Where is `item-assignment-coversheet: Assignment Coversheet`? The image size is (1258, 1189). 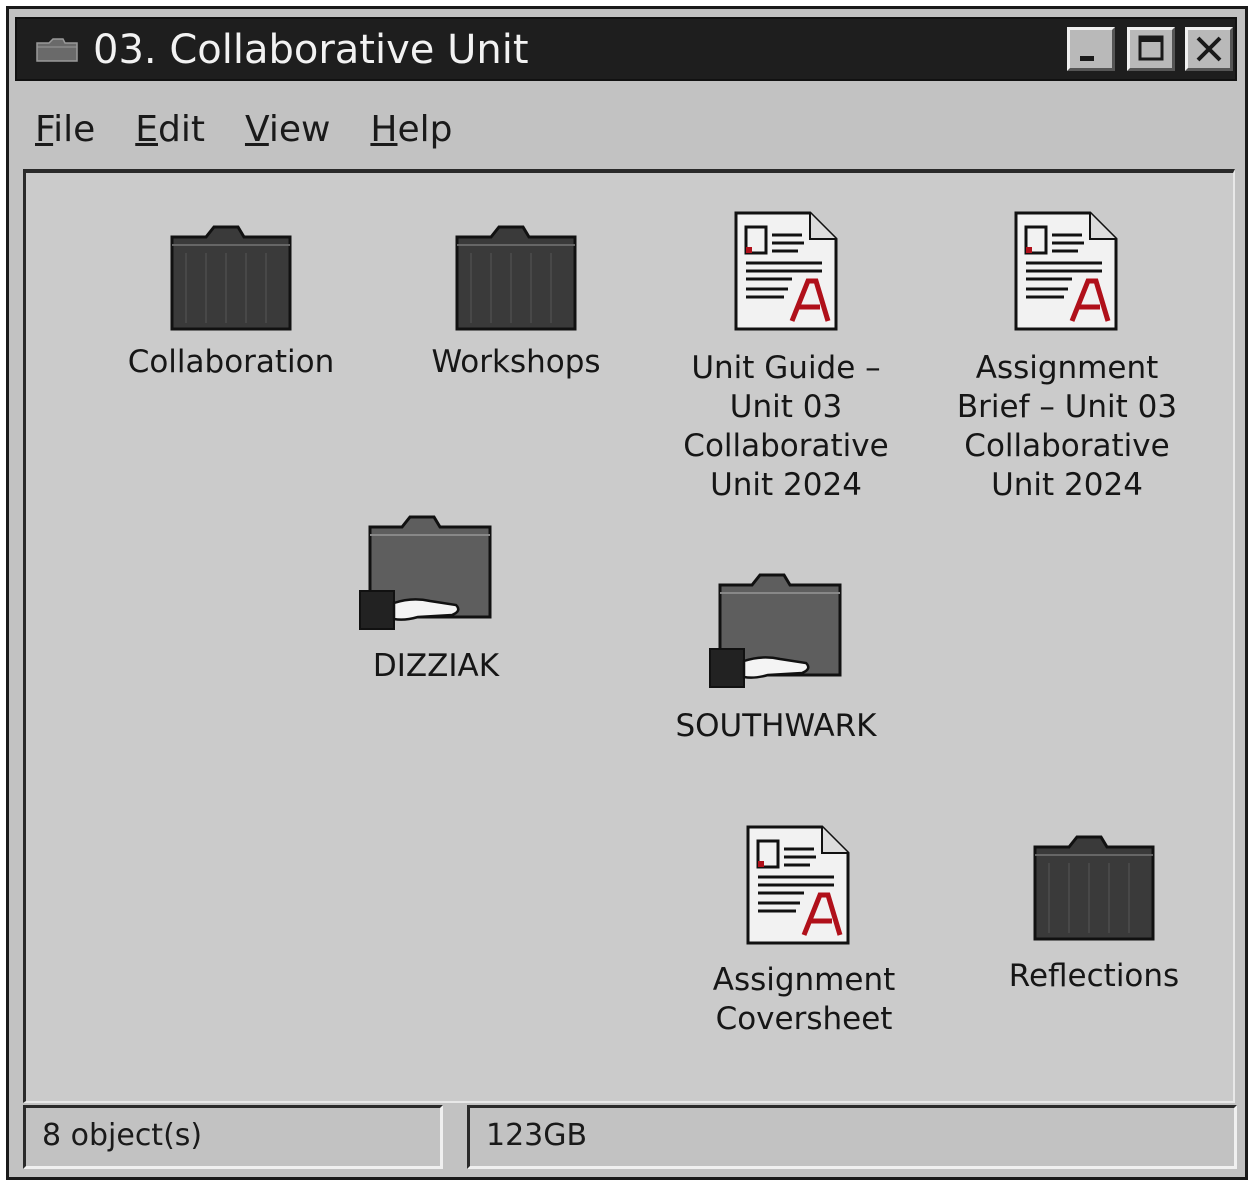 item-assignment-coversheet: Assignment Coversheet is located at coordinates (804, 943).